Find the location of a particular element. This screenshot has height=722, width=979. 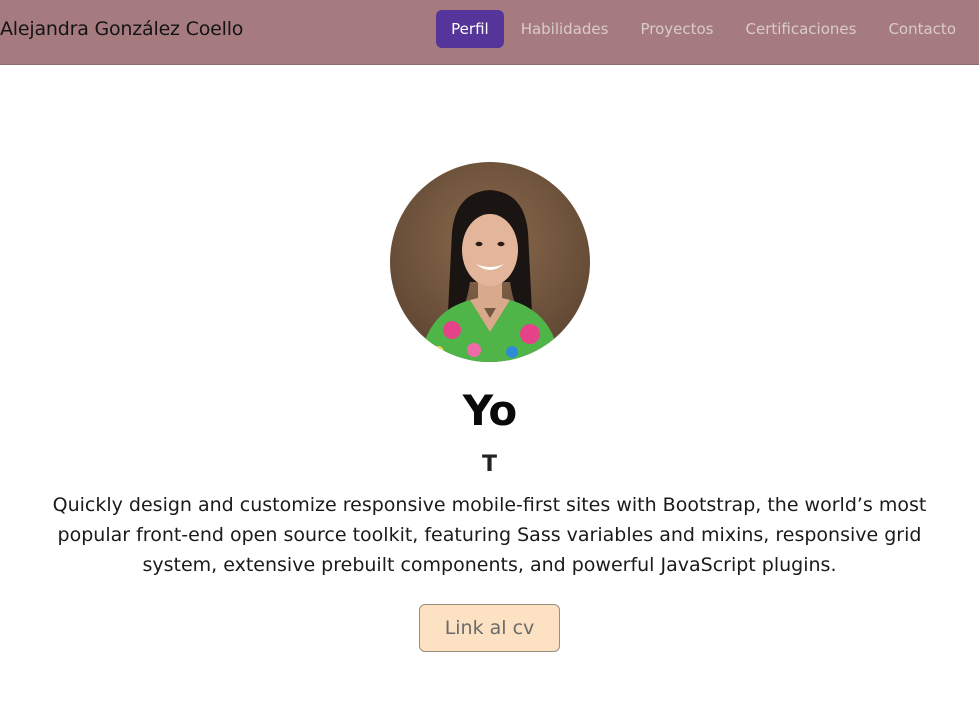

nav-item-certificaciones: Certificaciones is located at coordinates (801, 29).